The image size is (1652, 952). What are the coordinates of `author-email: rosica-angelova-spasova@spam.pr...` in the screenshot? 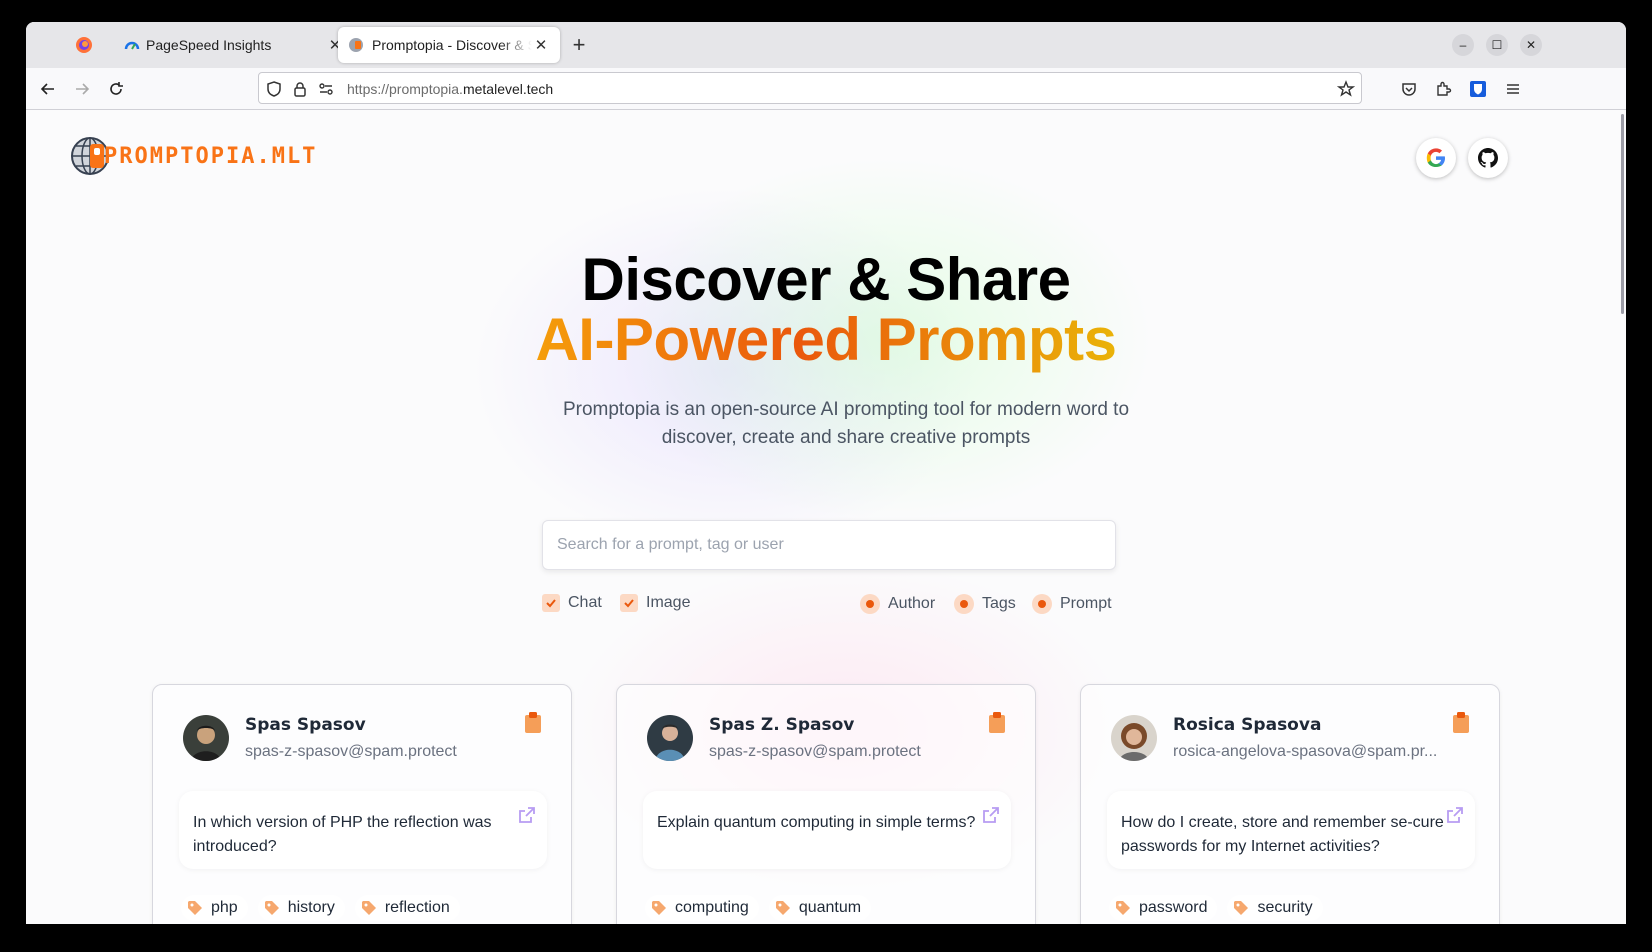 It's located at (1305, 751).